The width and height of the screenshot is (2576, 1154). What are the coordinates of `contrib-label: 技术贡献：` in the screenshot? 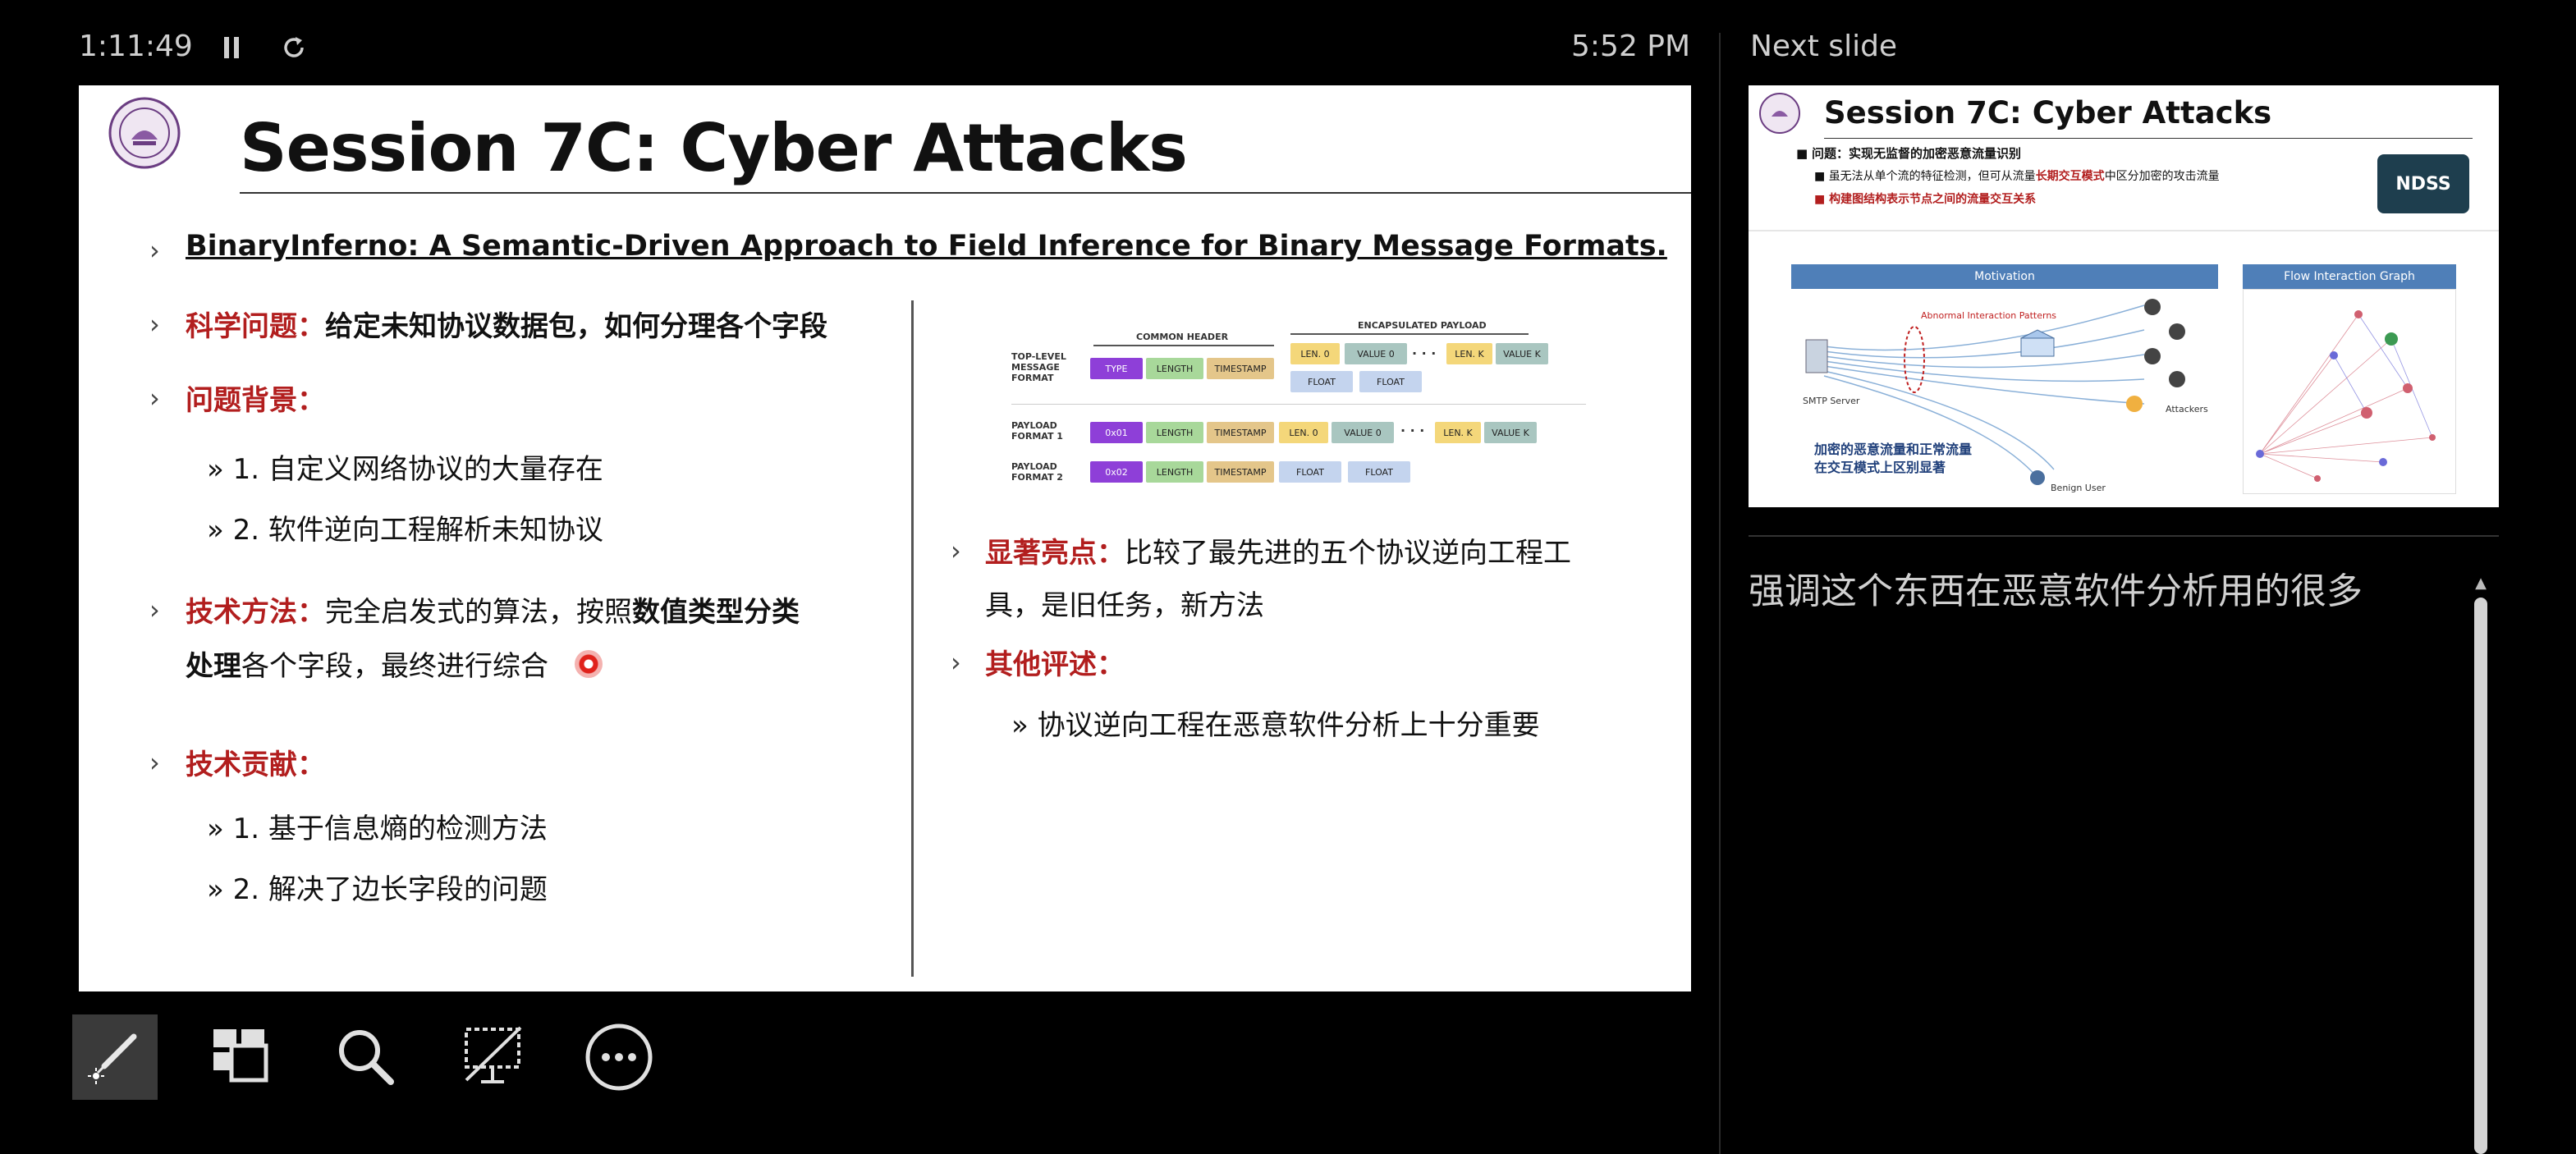 It's located at (256, 765).